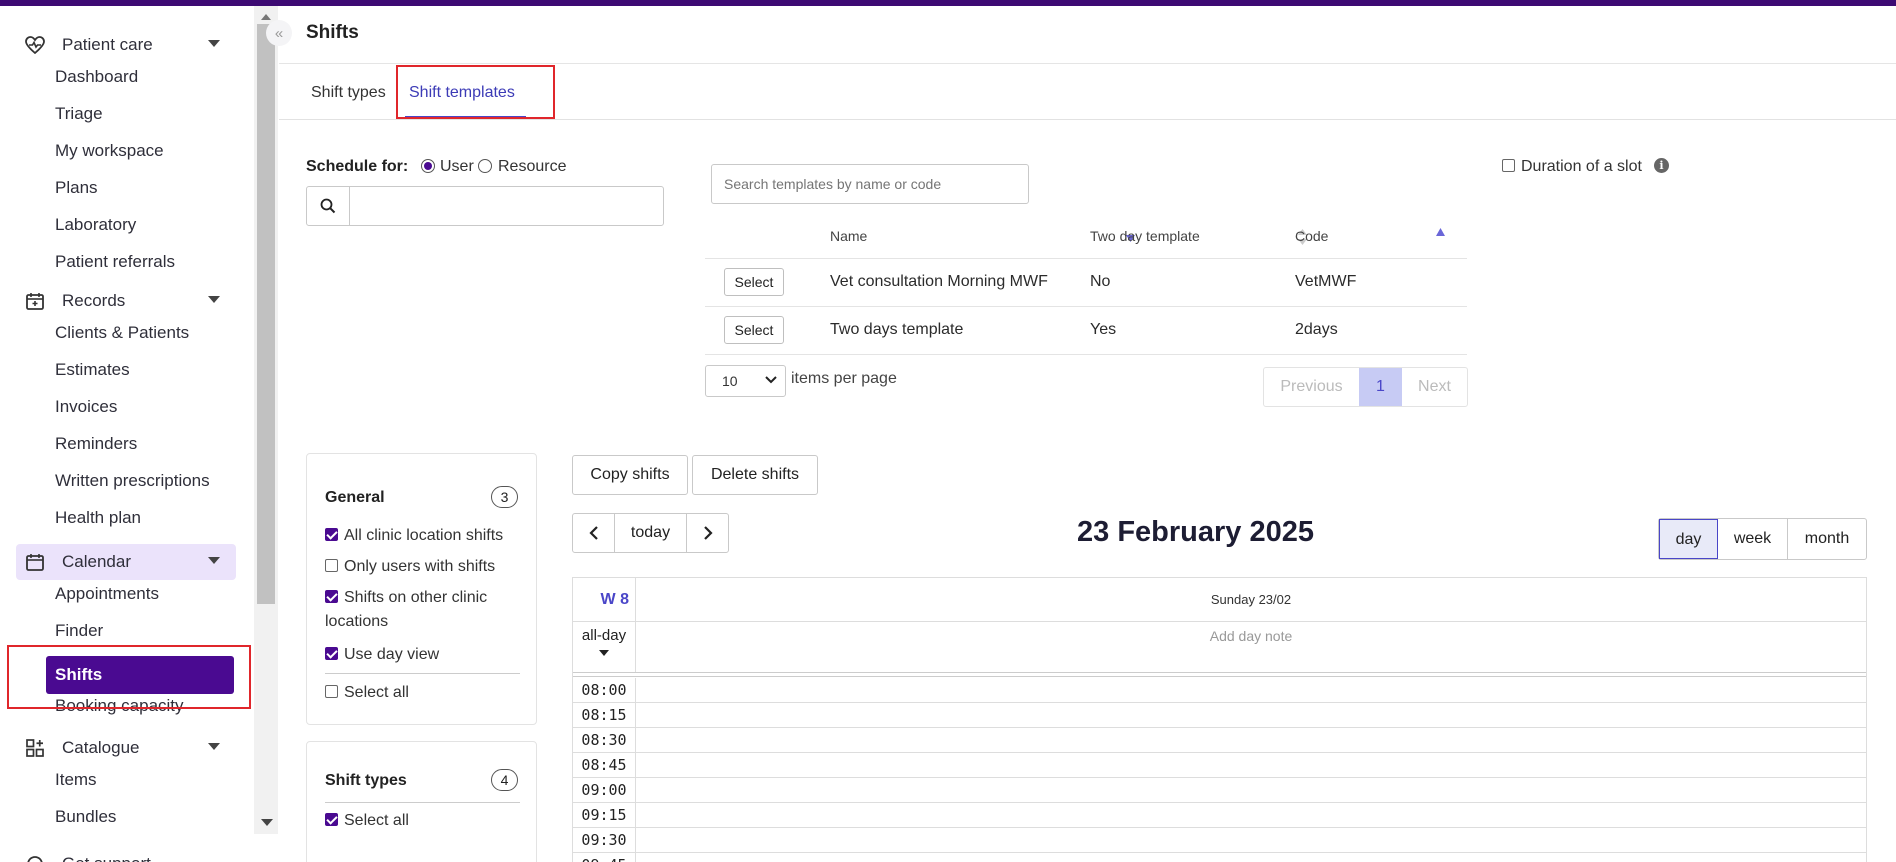 This screenshot has height=862, width=1896. I want to click on checkbox-all-clinic-location-shifts, so click(331, 534).